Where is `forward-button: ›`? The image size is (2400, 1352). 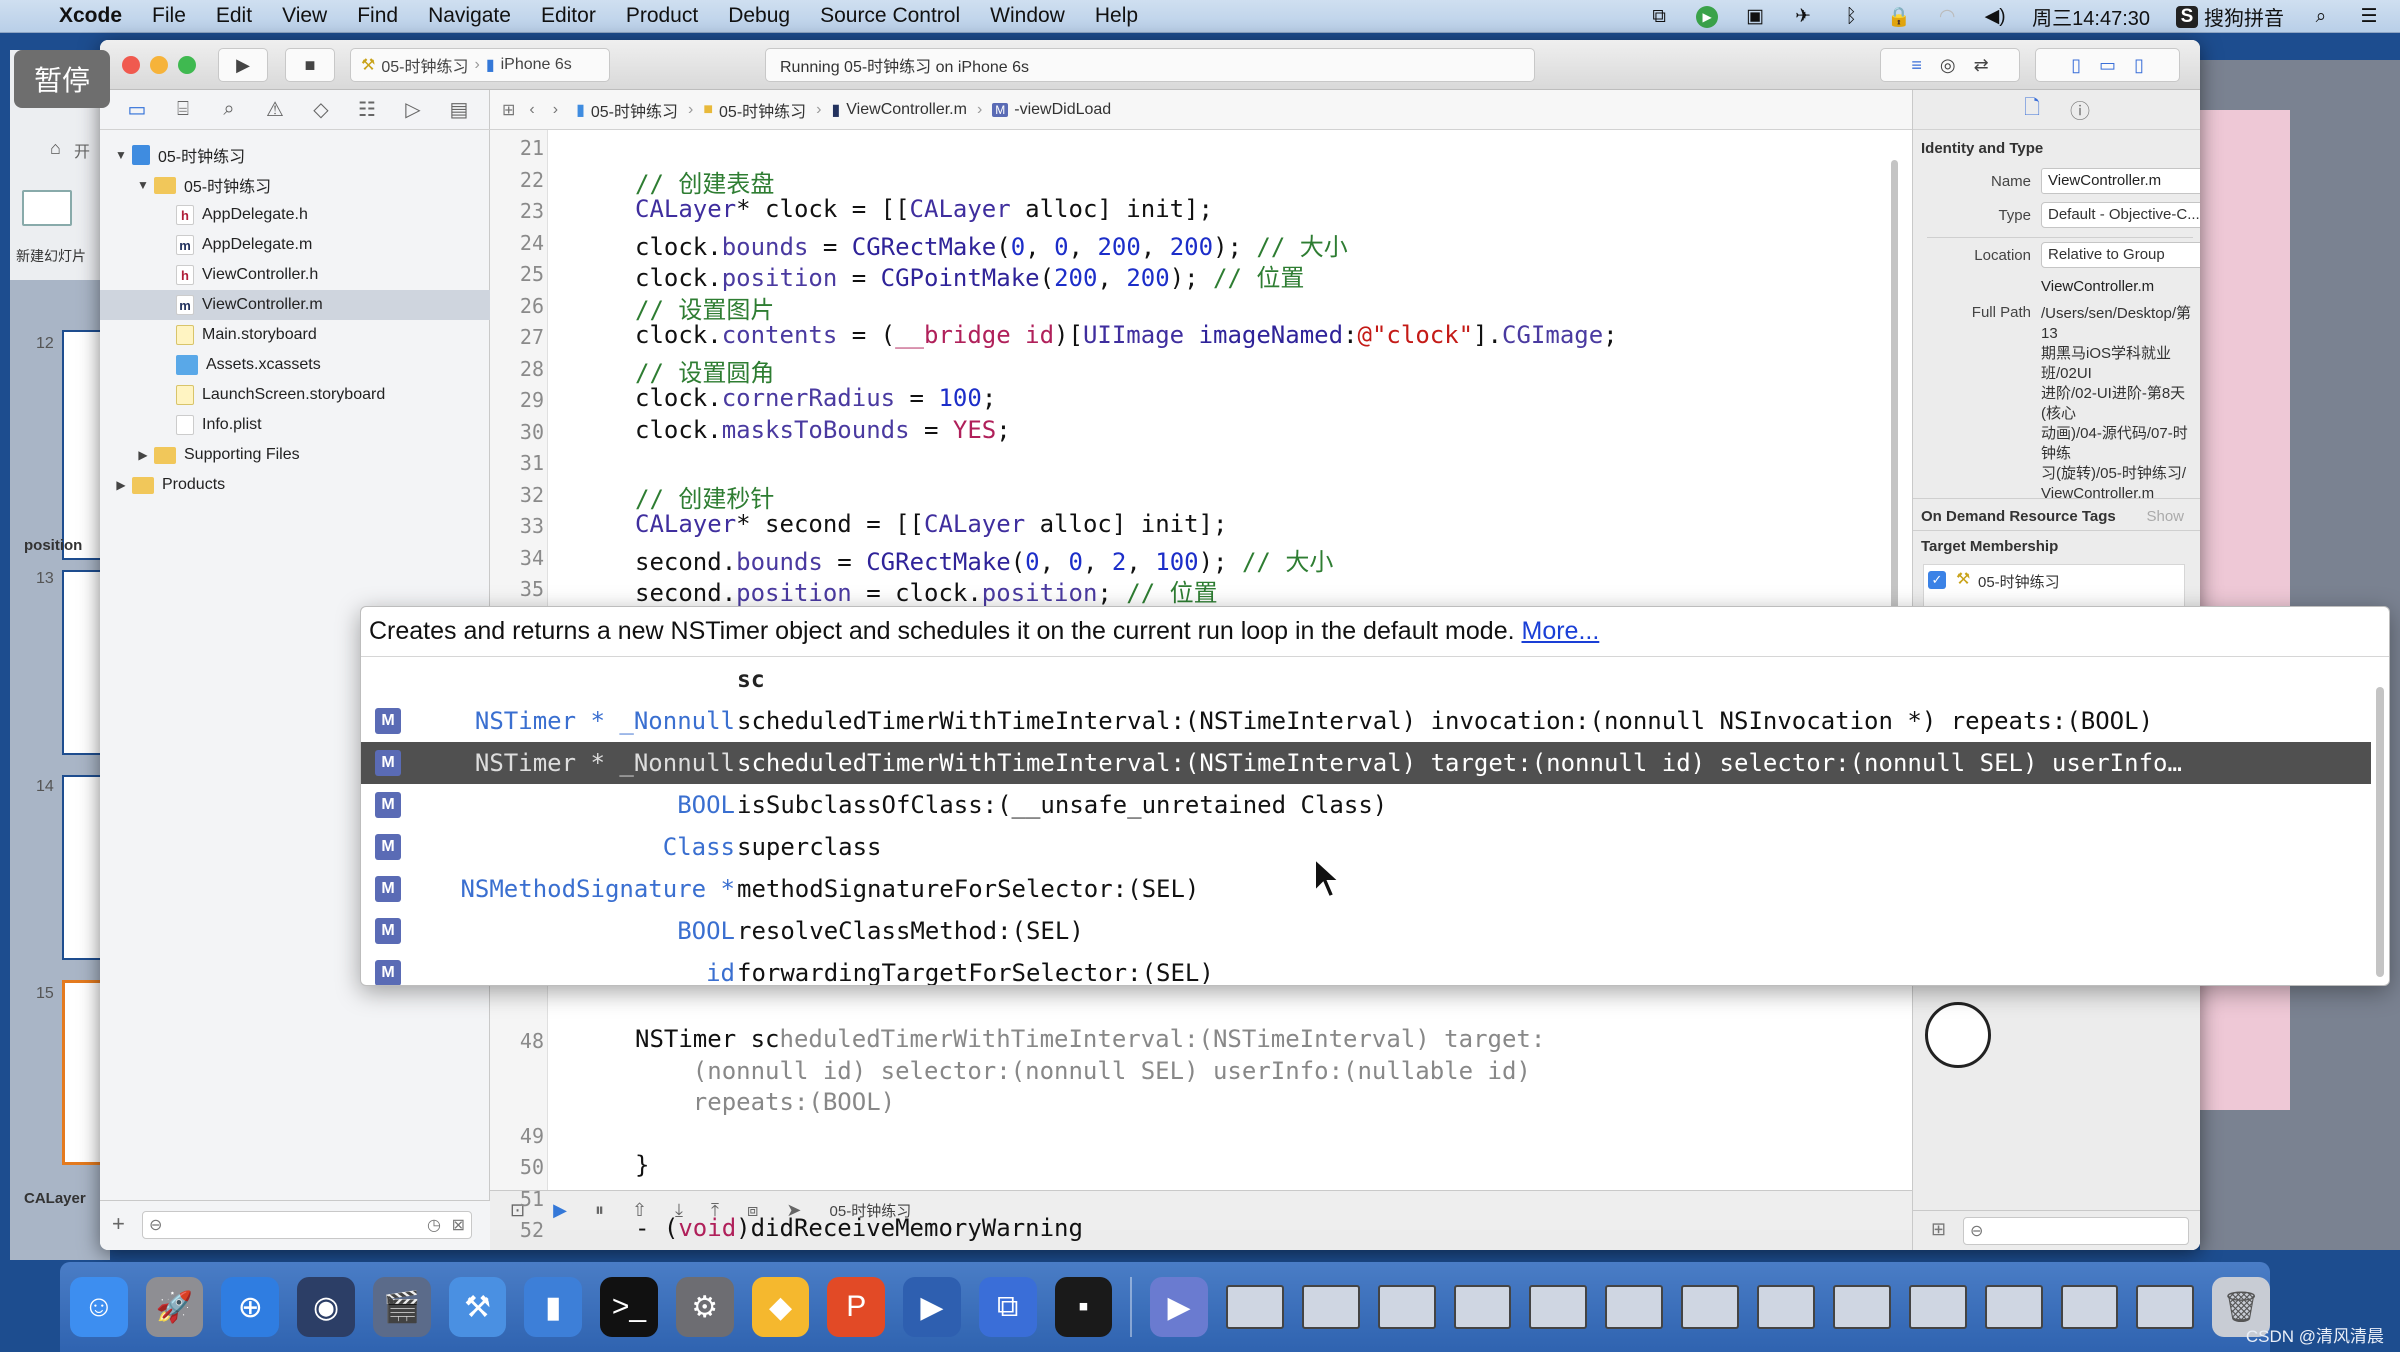 forward-button: › is located at coordinates (555, 110).